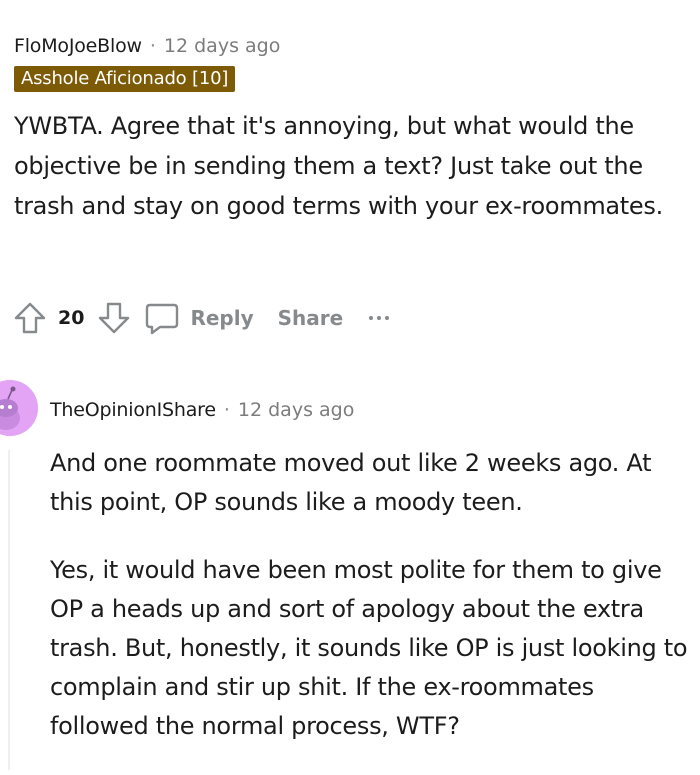 The width and height of the screenshot is (700, 775). I want to click on avatar, so click(19, 408).